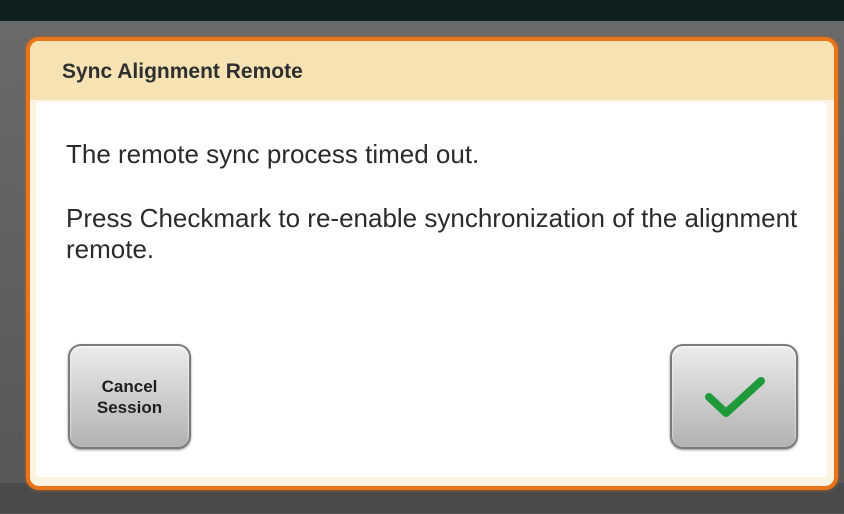 The width and height of the screenshot is (844, 514). Describe the element at coordinates (432, 70) in the screenshot. I see `dialog-header: Sync Alignment Remote` at that location.